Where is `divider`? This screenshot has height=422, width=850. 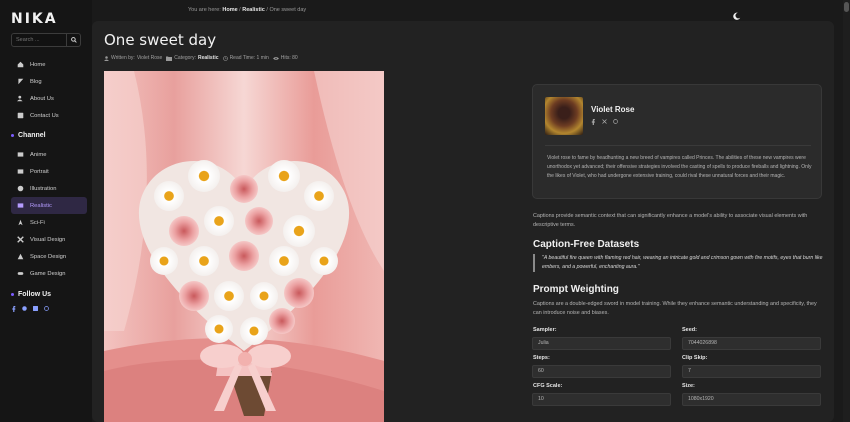 divider is located at coordinates (678, 145).